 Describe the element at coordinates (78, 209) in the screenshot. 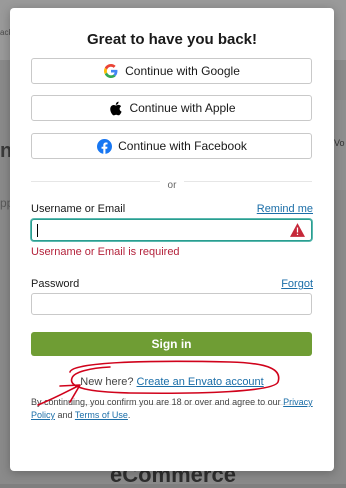

I see `username-label: Username or Email` at that location.